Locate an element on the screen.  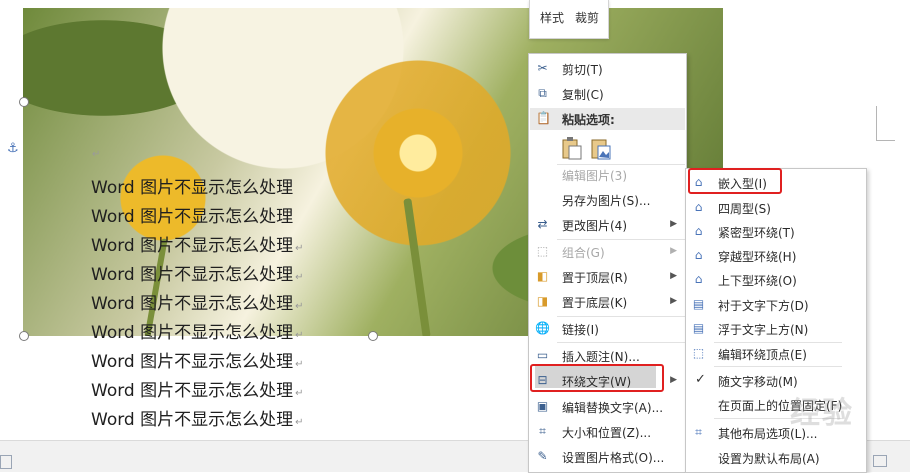
style-button: 样式 is located at coordinates (552, 17).